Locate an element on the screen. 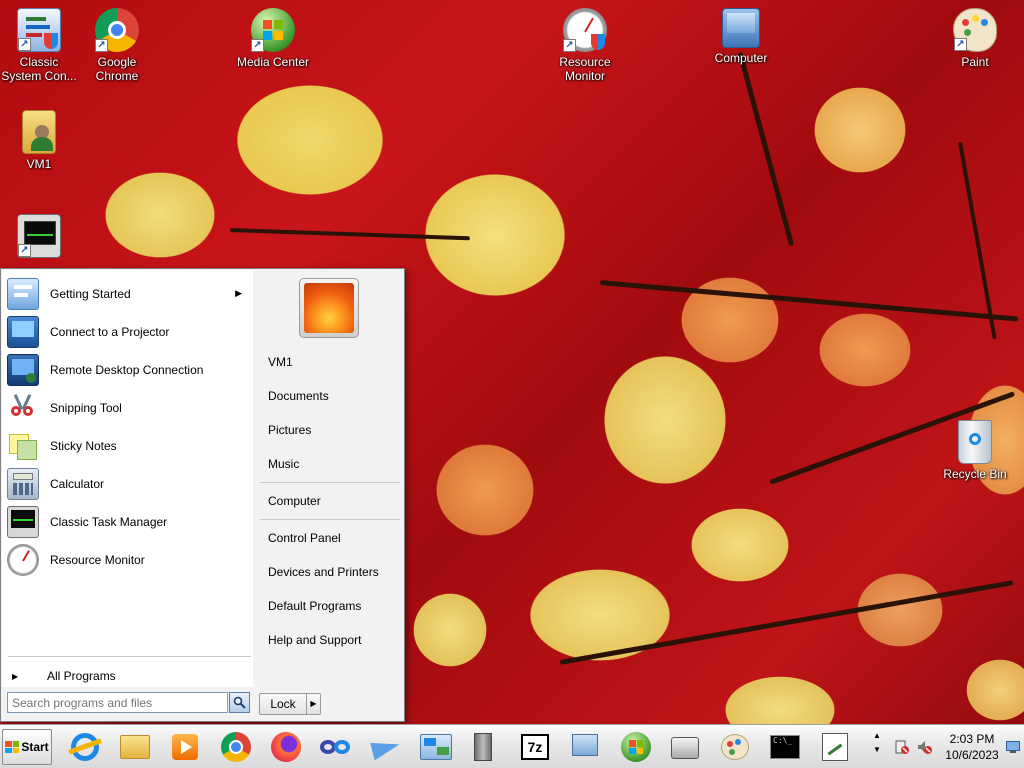 The height and width of the screenshot is (768, 1024). taskbar-seven-zip: 7z is located at coordinates (535, 747).